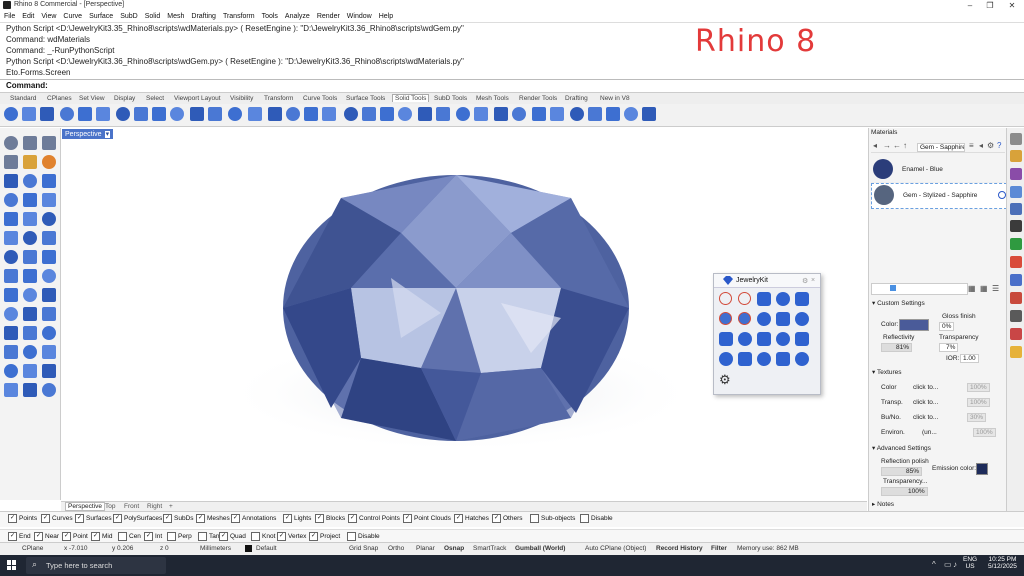  What do you see at coordinates (584, 518) in the screenshot?
I see `checkbox-box` at bounding box center [584, 518].